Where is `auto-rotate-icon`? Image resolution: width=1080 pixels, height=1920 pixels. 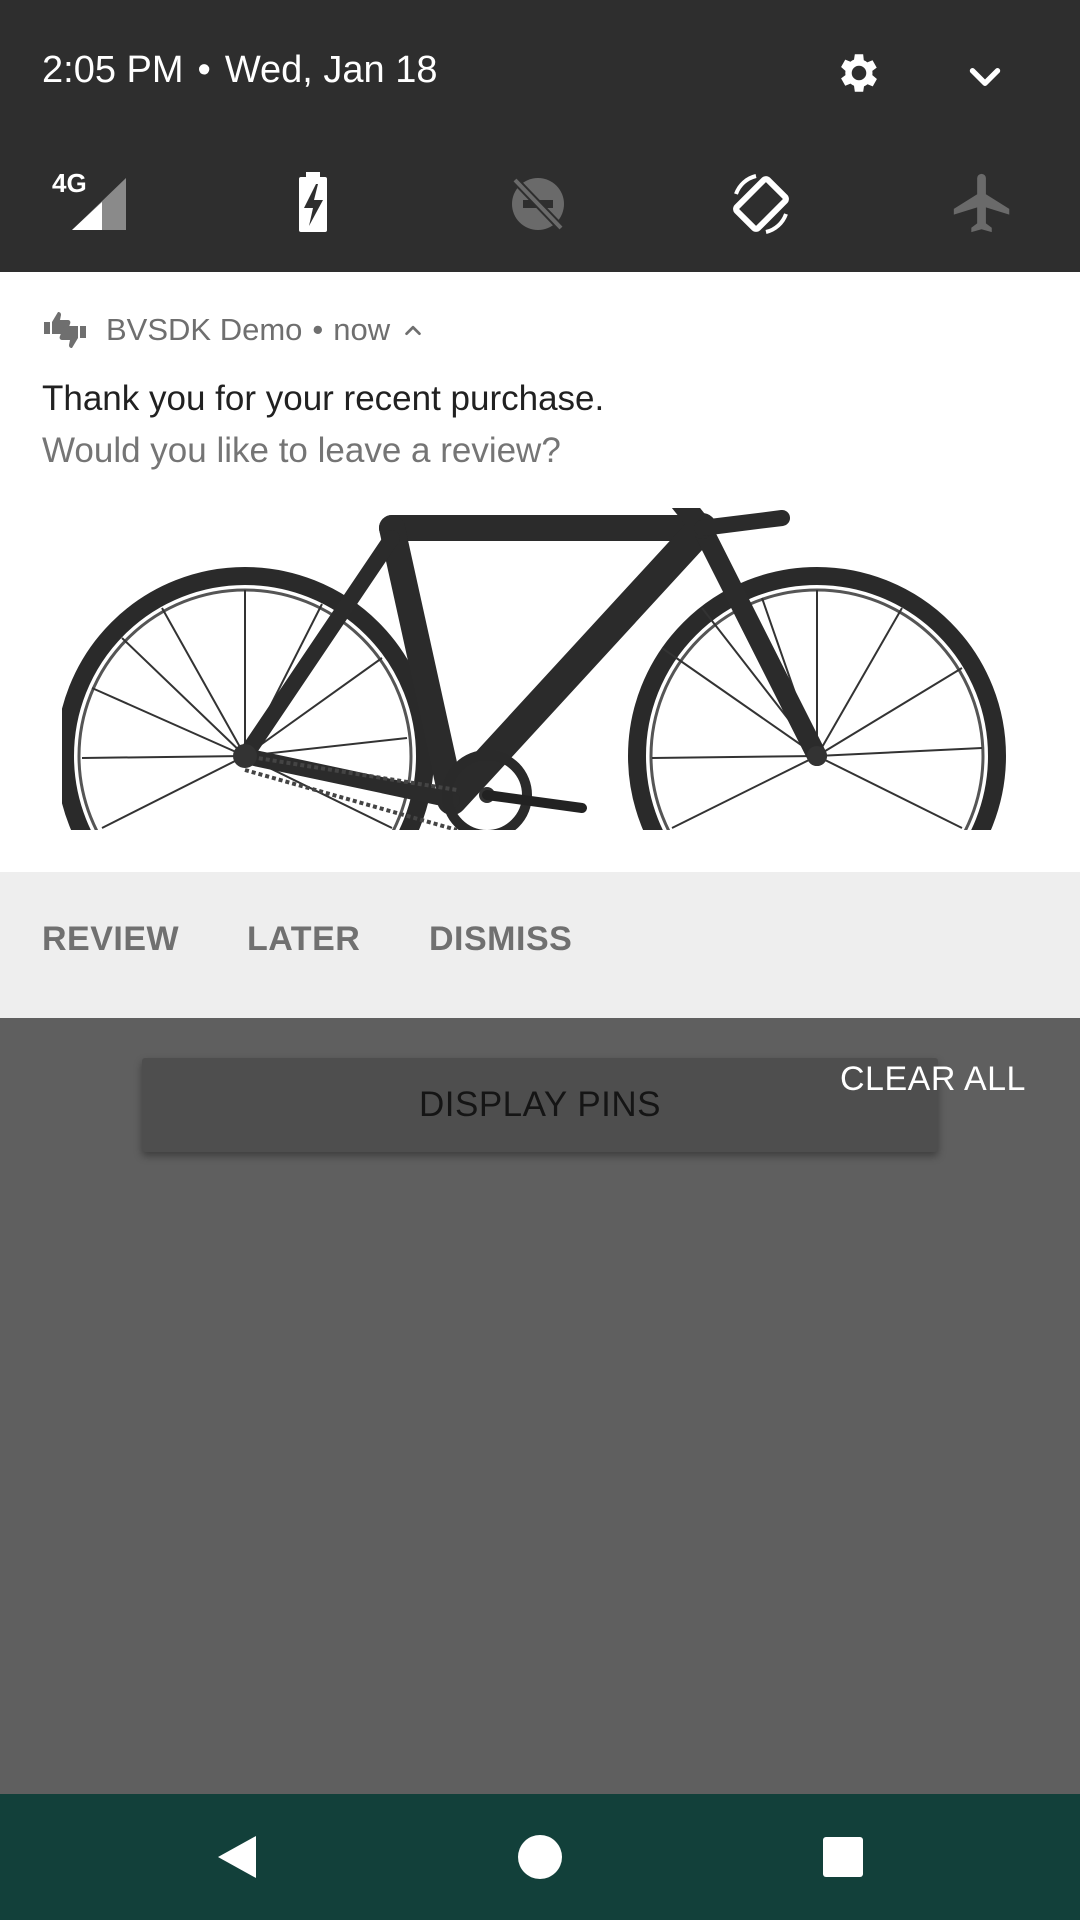
auto-rotate-icon is located at coordinates (761, 204).